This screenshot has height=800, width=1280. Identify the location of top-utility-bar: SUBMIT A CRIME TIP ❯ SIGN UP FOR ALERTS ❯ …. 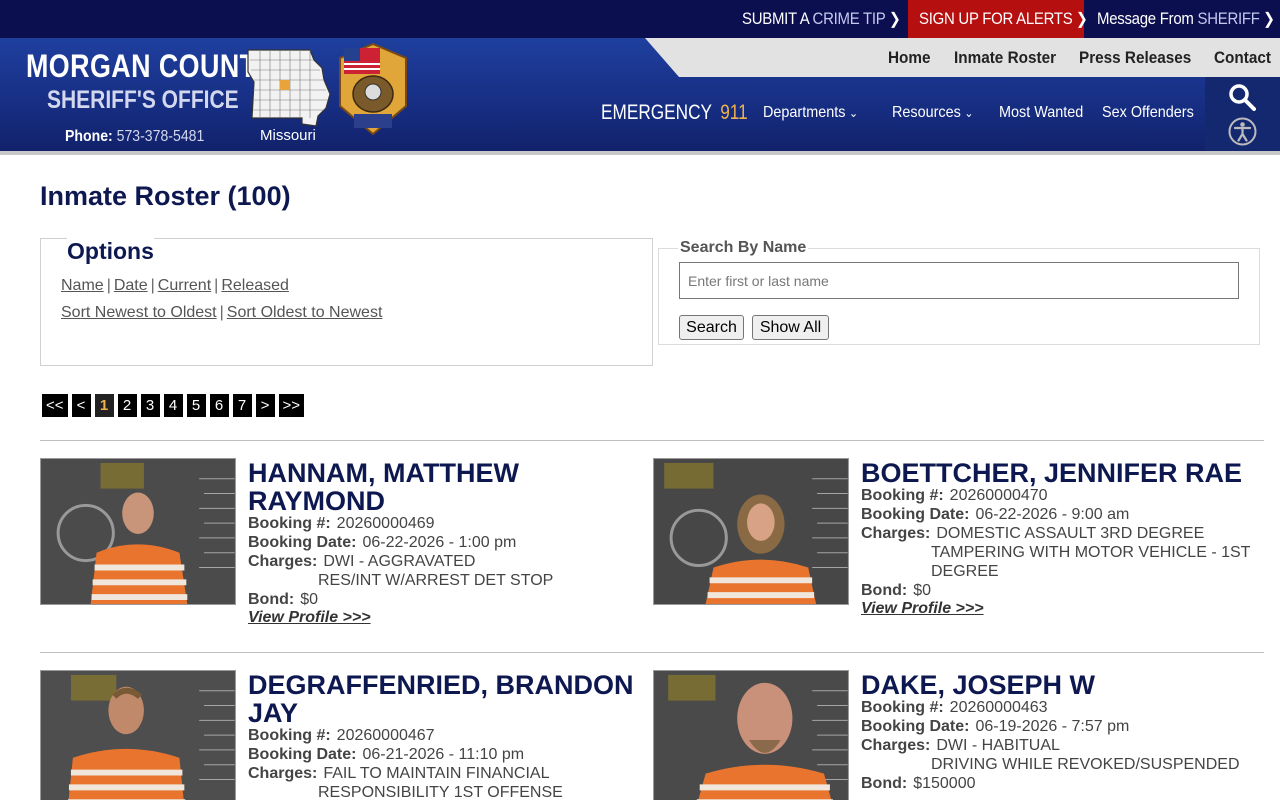
(640, 19).